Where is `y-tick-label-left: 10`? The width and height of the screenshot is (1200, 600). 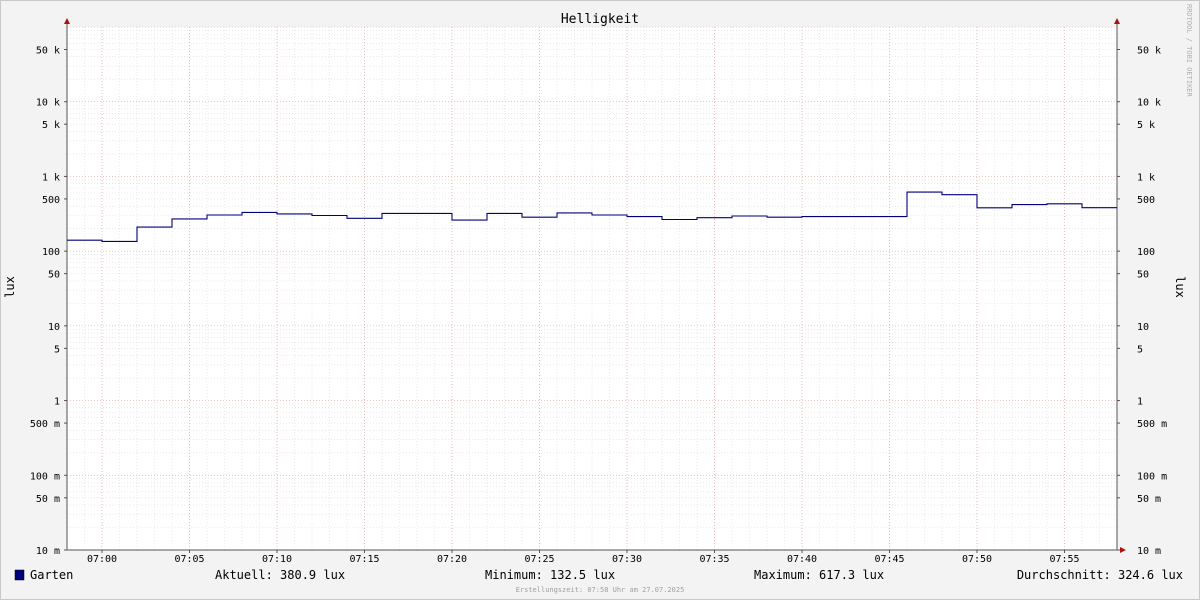
y-tick-label-left: 10 is located at coordinates (54, 327).